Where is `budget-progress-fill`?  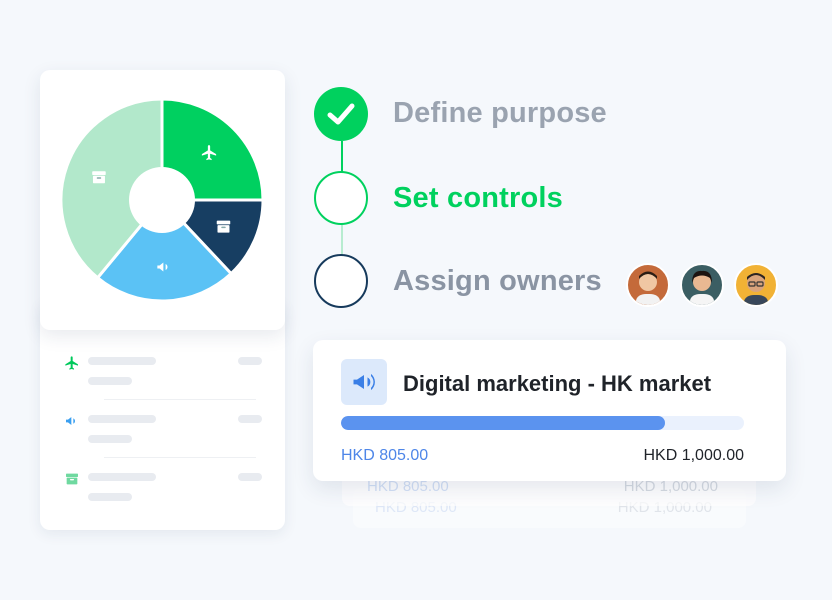
budget-progress-fill is located at coordinates (503, 423).